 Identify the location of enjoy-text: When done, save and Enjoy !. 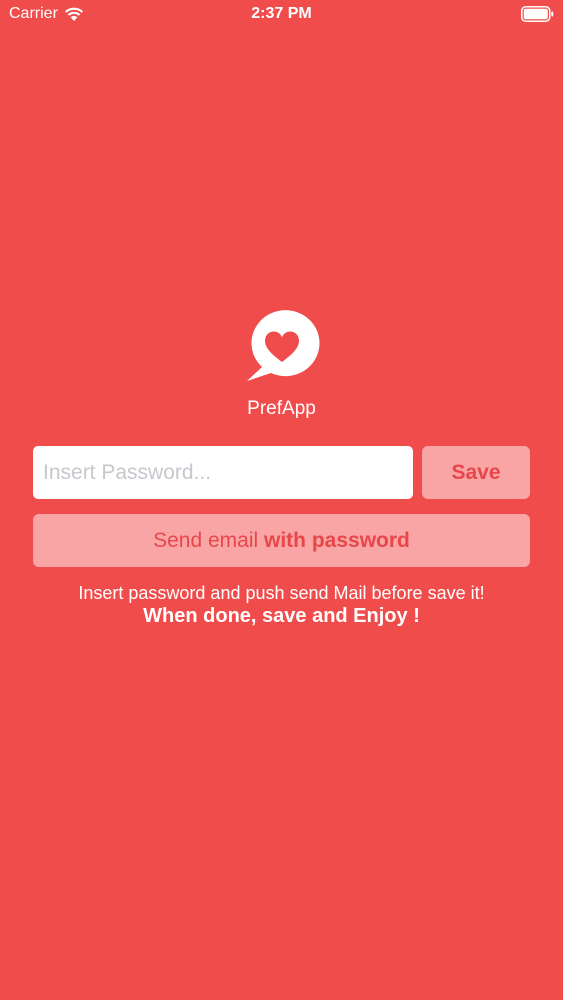
(281, 616).